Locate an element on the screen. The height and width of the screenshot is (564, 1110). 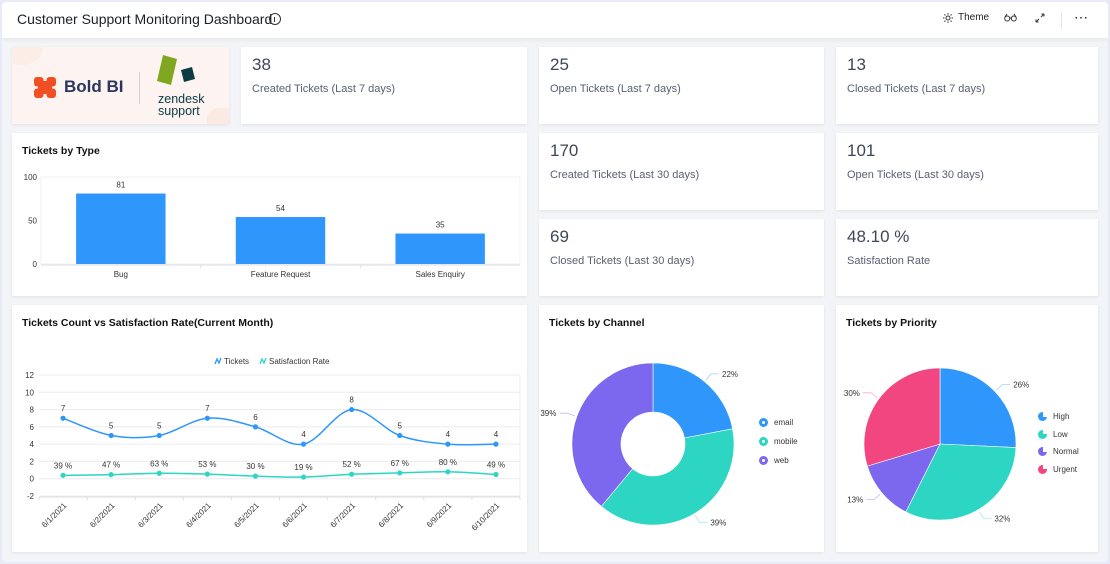
bar-data-label: 54 is located at coordinates (280, 208).